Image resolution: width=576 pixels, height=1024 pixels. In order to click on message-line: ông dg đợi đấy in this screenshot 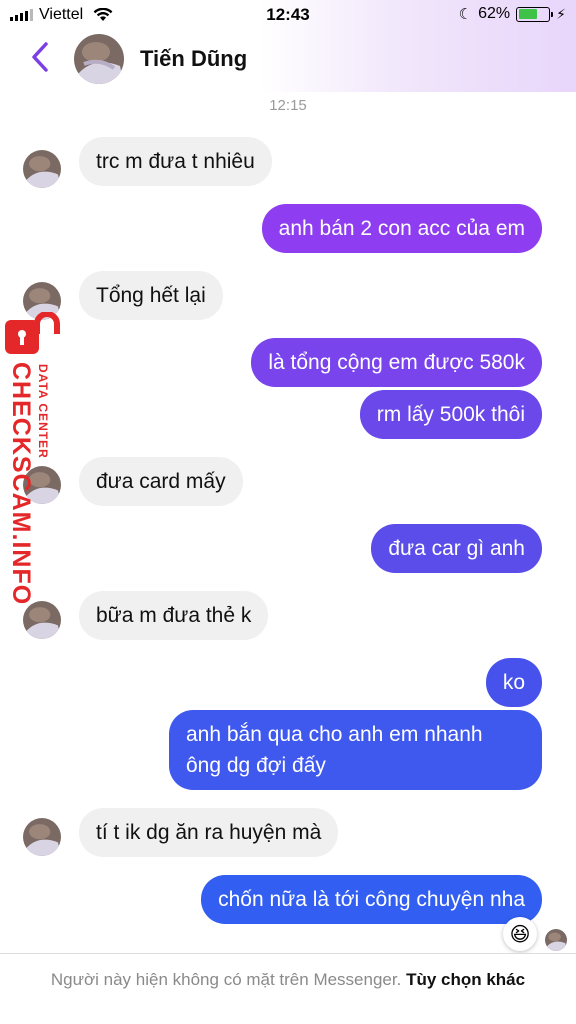, I will do `click(256, 765)`.